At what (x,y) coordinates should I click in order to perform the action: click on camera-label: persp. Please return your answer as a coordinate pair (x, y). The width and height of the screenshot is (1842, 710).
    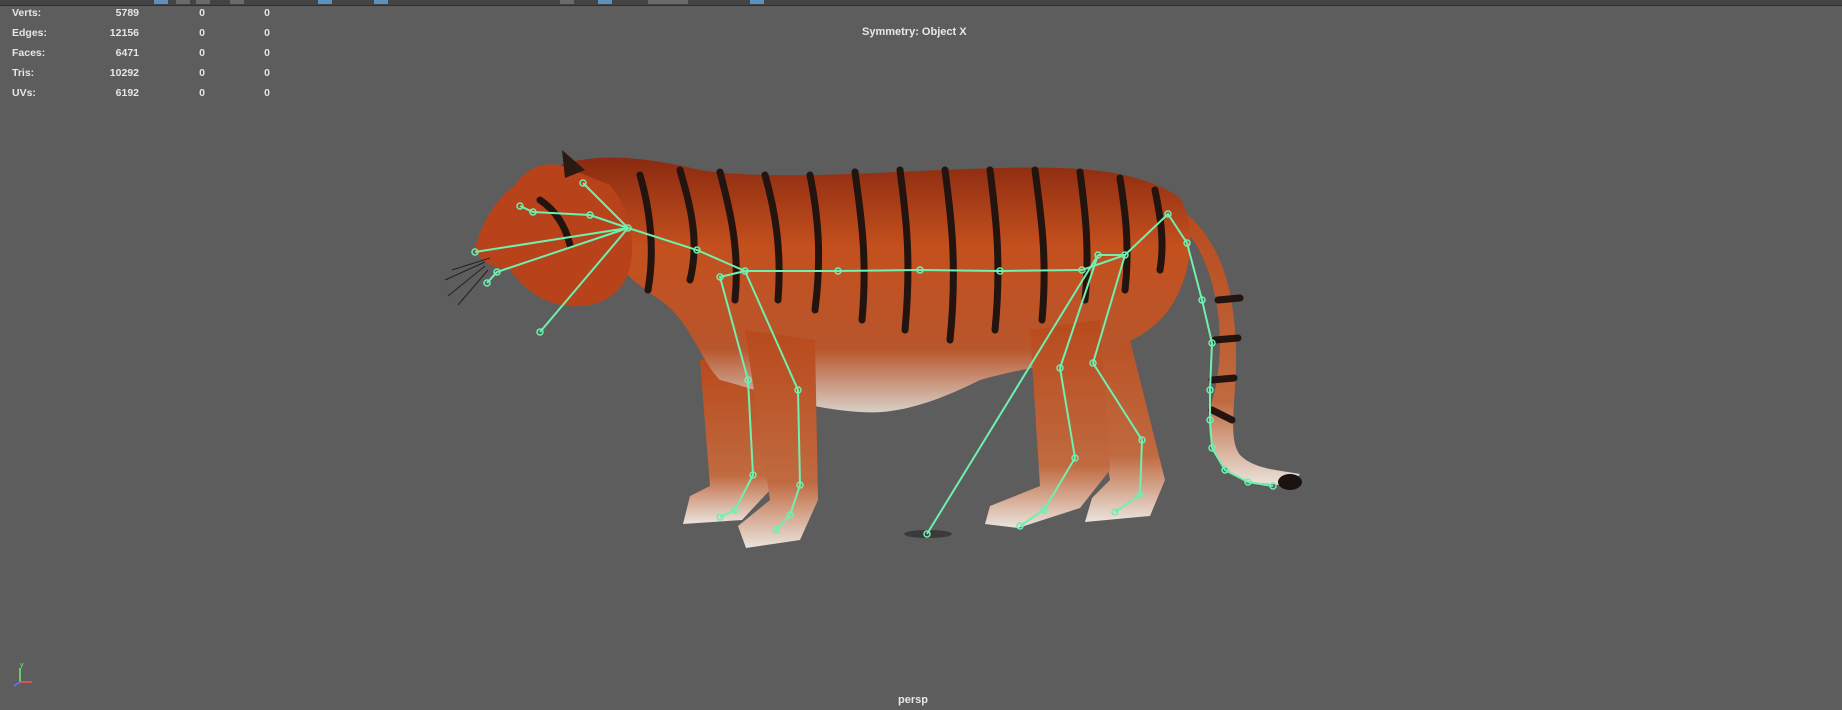
    Looking at the image, I should click on (913, 700).